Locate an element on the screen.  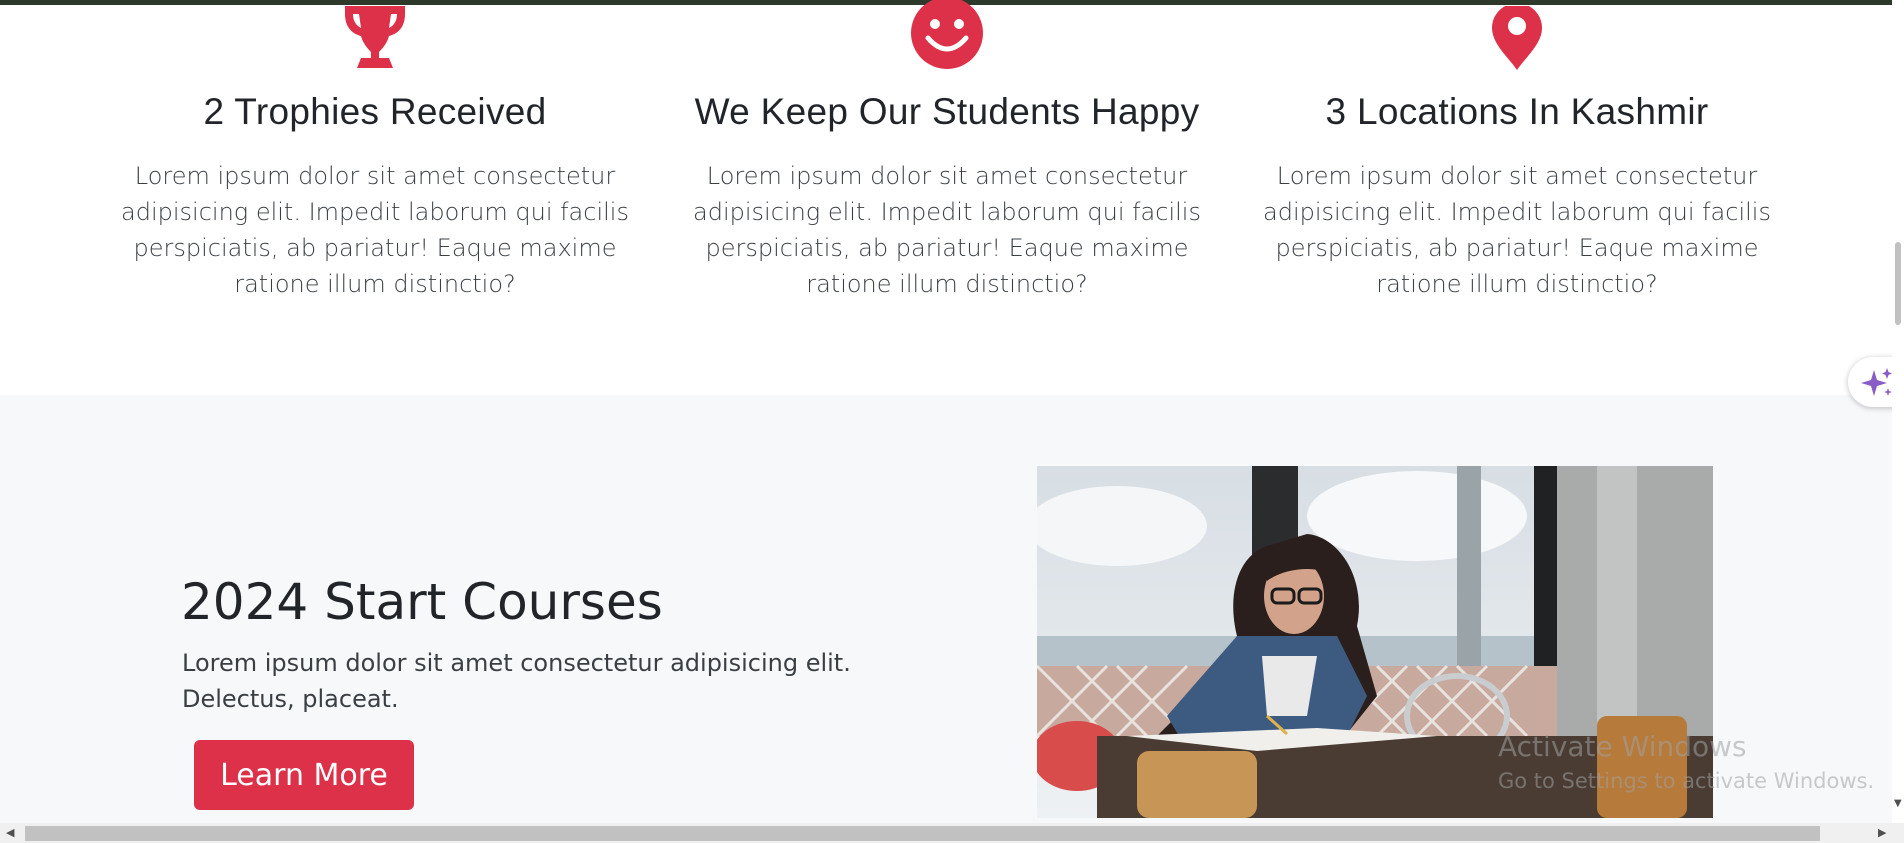
scroll-right-arrow-icon: ▶ is located at coordinates (1882, 832).